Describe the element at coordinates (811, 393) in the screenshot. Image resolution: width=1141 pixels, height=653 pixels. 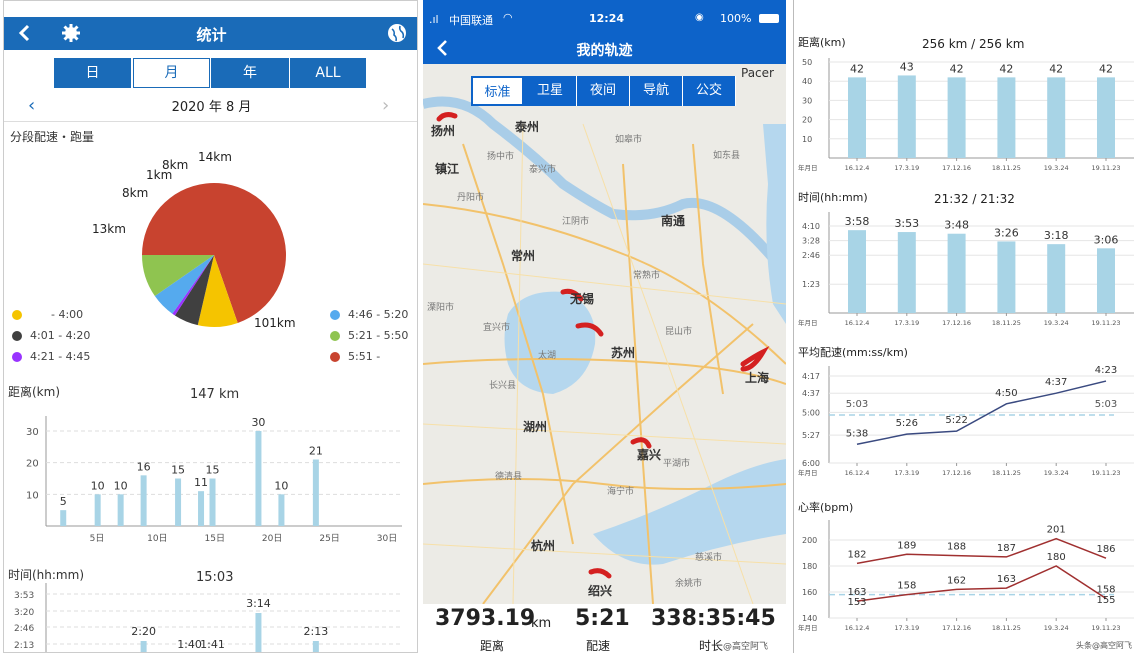
I see `y-tick-label: 4:37` at that location.